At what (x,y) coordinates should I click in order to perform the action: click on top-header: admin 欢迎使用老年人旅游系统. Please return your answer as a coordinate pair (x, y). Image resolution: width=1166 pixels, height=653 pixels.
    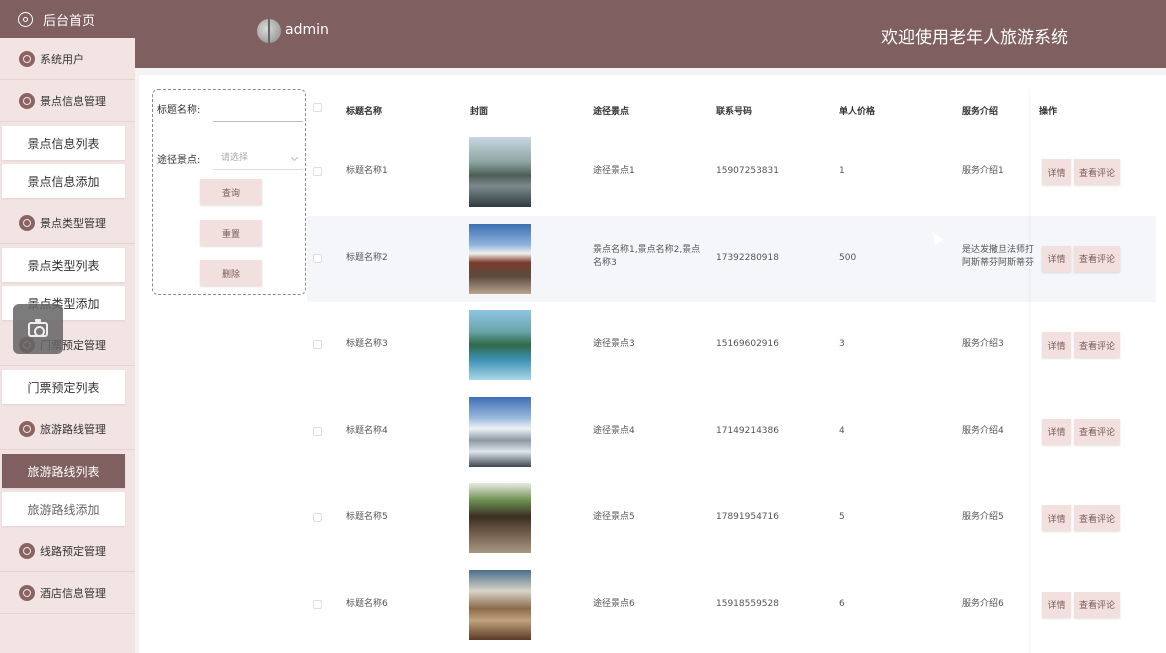
    Looking at the image, I should click on (650, 34).